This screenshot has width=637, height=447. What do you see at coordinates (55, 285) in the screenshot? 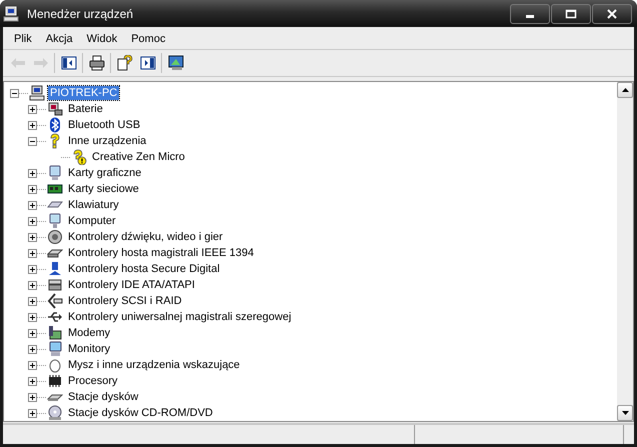
I see `drive-icon` at bounding box center [55, 285].